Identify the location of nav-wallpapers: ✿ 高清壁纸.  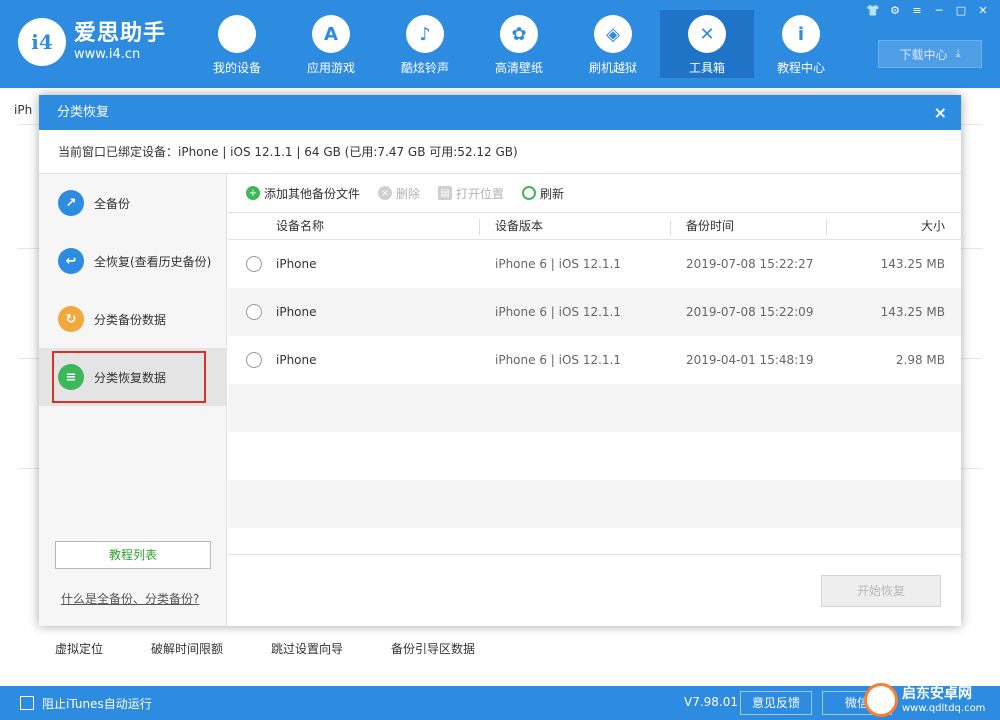
(519, 44).